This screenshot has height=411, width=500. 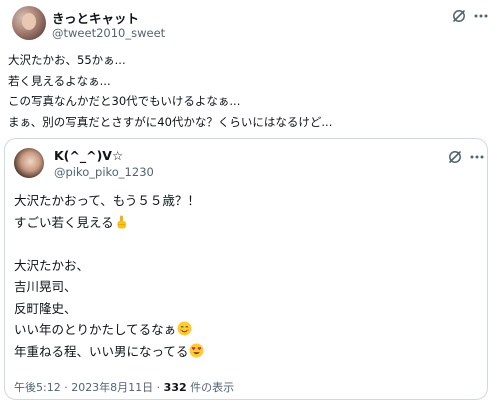 I want to click on timestamp: 午後5:12 · 2023年8月11日 ·, so click(x=89, y=387).